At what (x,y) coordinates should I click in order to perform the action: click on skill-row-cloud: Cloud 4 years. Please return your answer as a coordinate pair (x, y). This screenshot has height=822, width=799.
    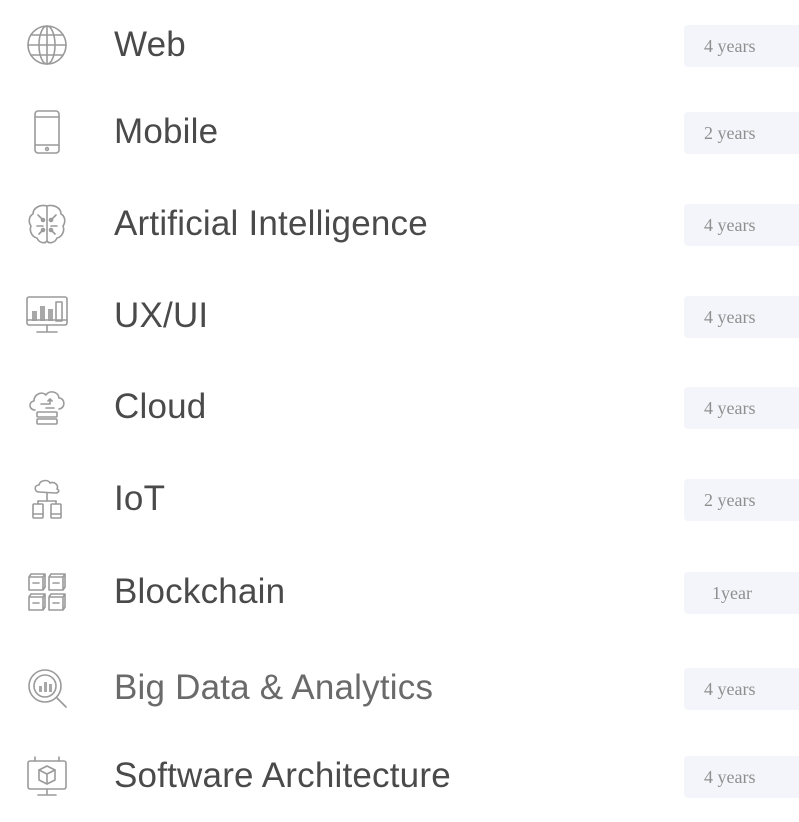
    Looking at the image, I should click on (399, 407).